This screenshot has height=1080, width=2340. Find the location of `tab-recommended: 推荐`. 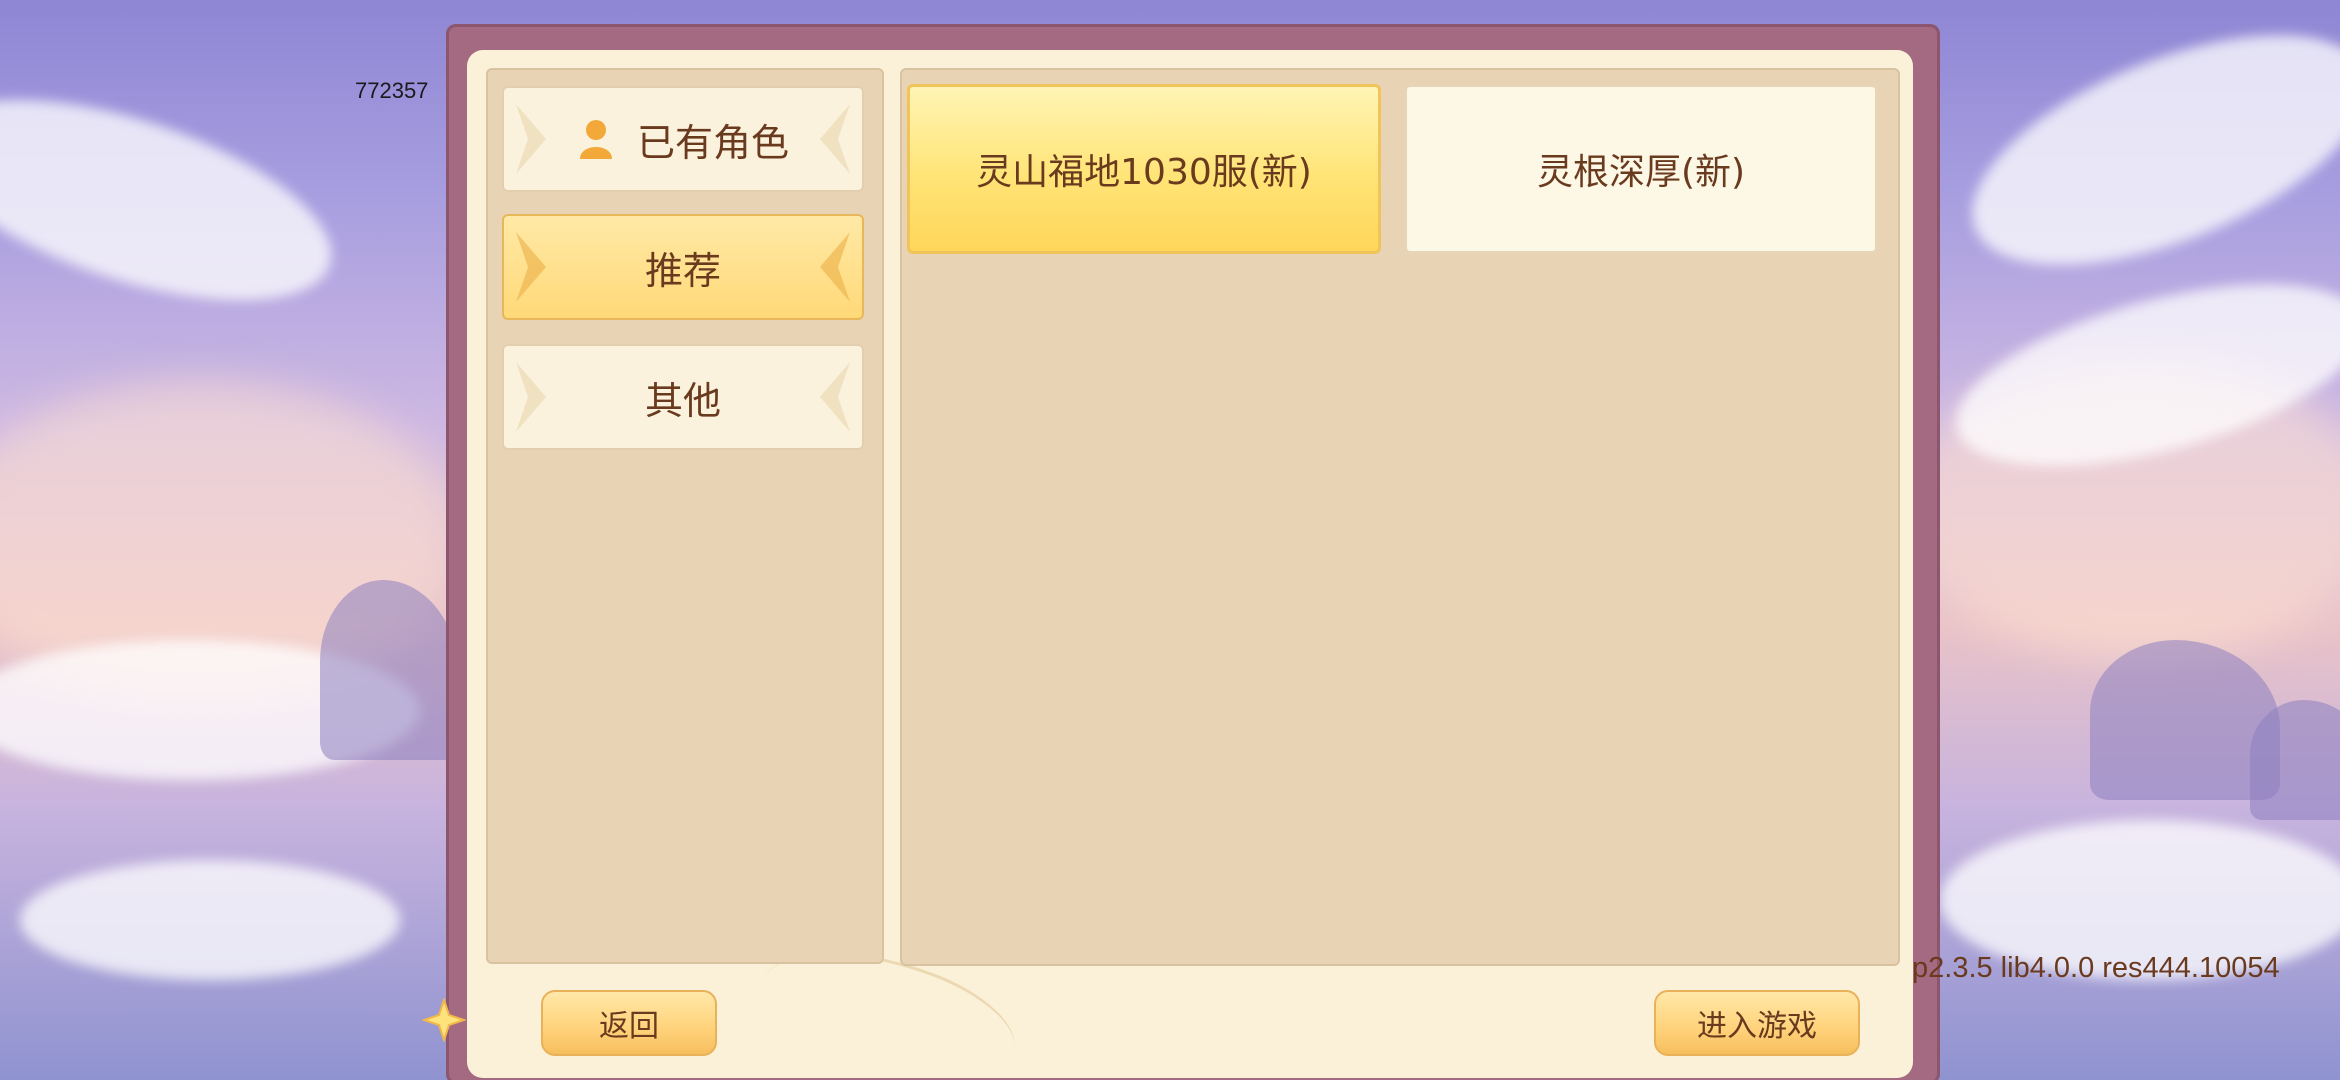

tab-recommended: 推荐 is located at coordinates (683, 267).